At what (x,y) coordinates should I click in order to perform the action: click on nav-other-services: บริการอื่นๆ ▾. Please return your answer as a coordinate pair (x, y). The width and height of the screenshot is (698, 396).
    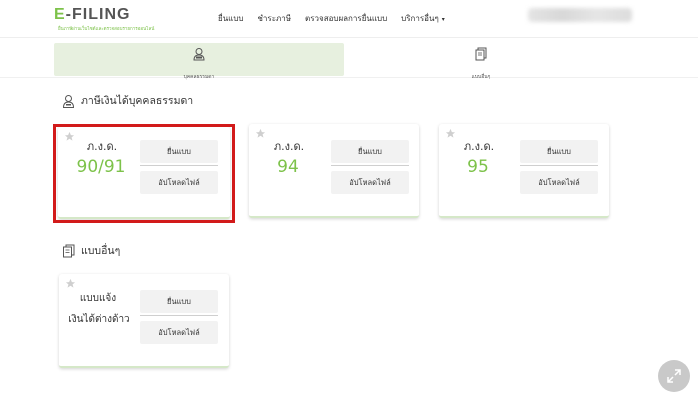
    Looking at the image, I should click on (423, 18).